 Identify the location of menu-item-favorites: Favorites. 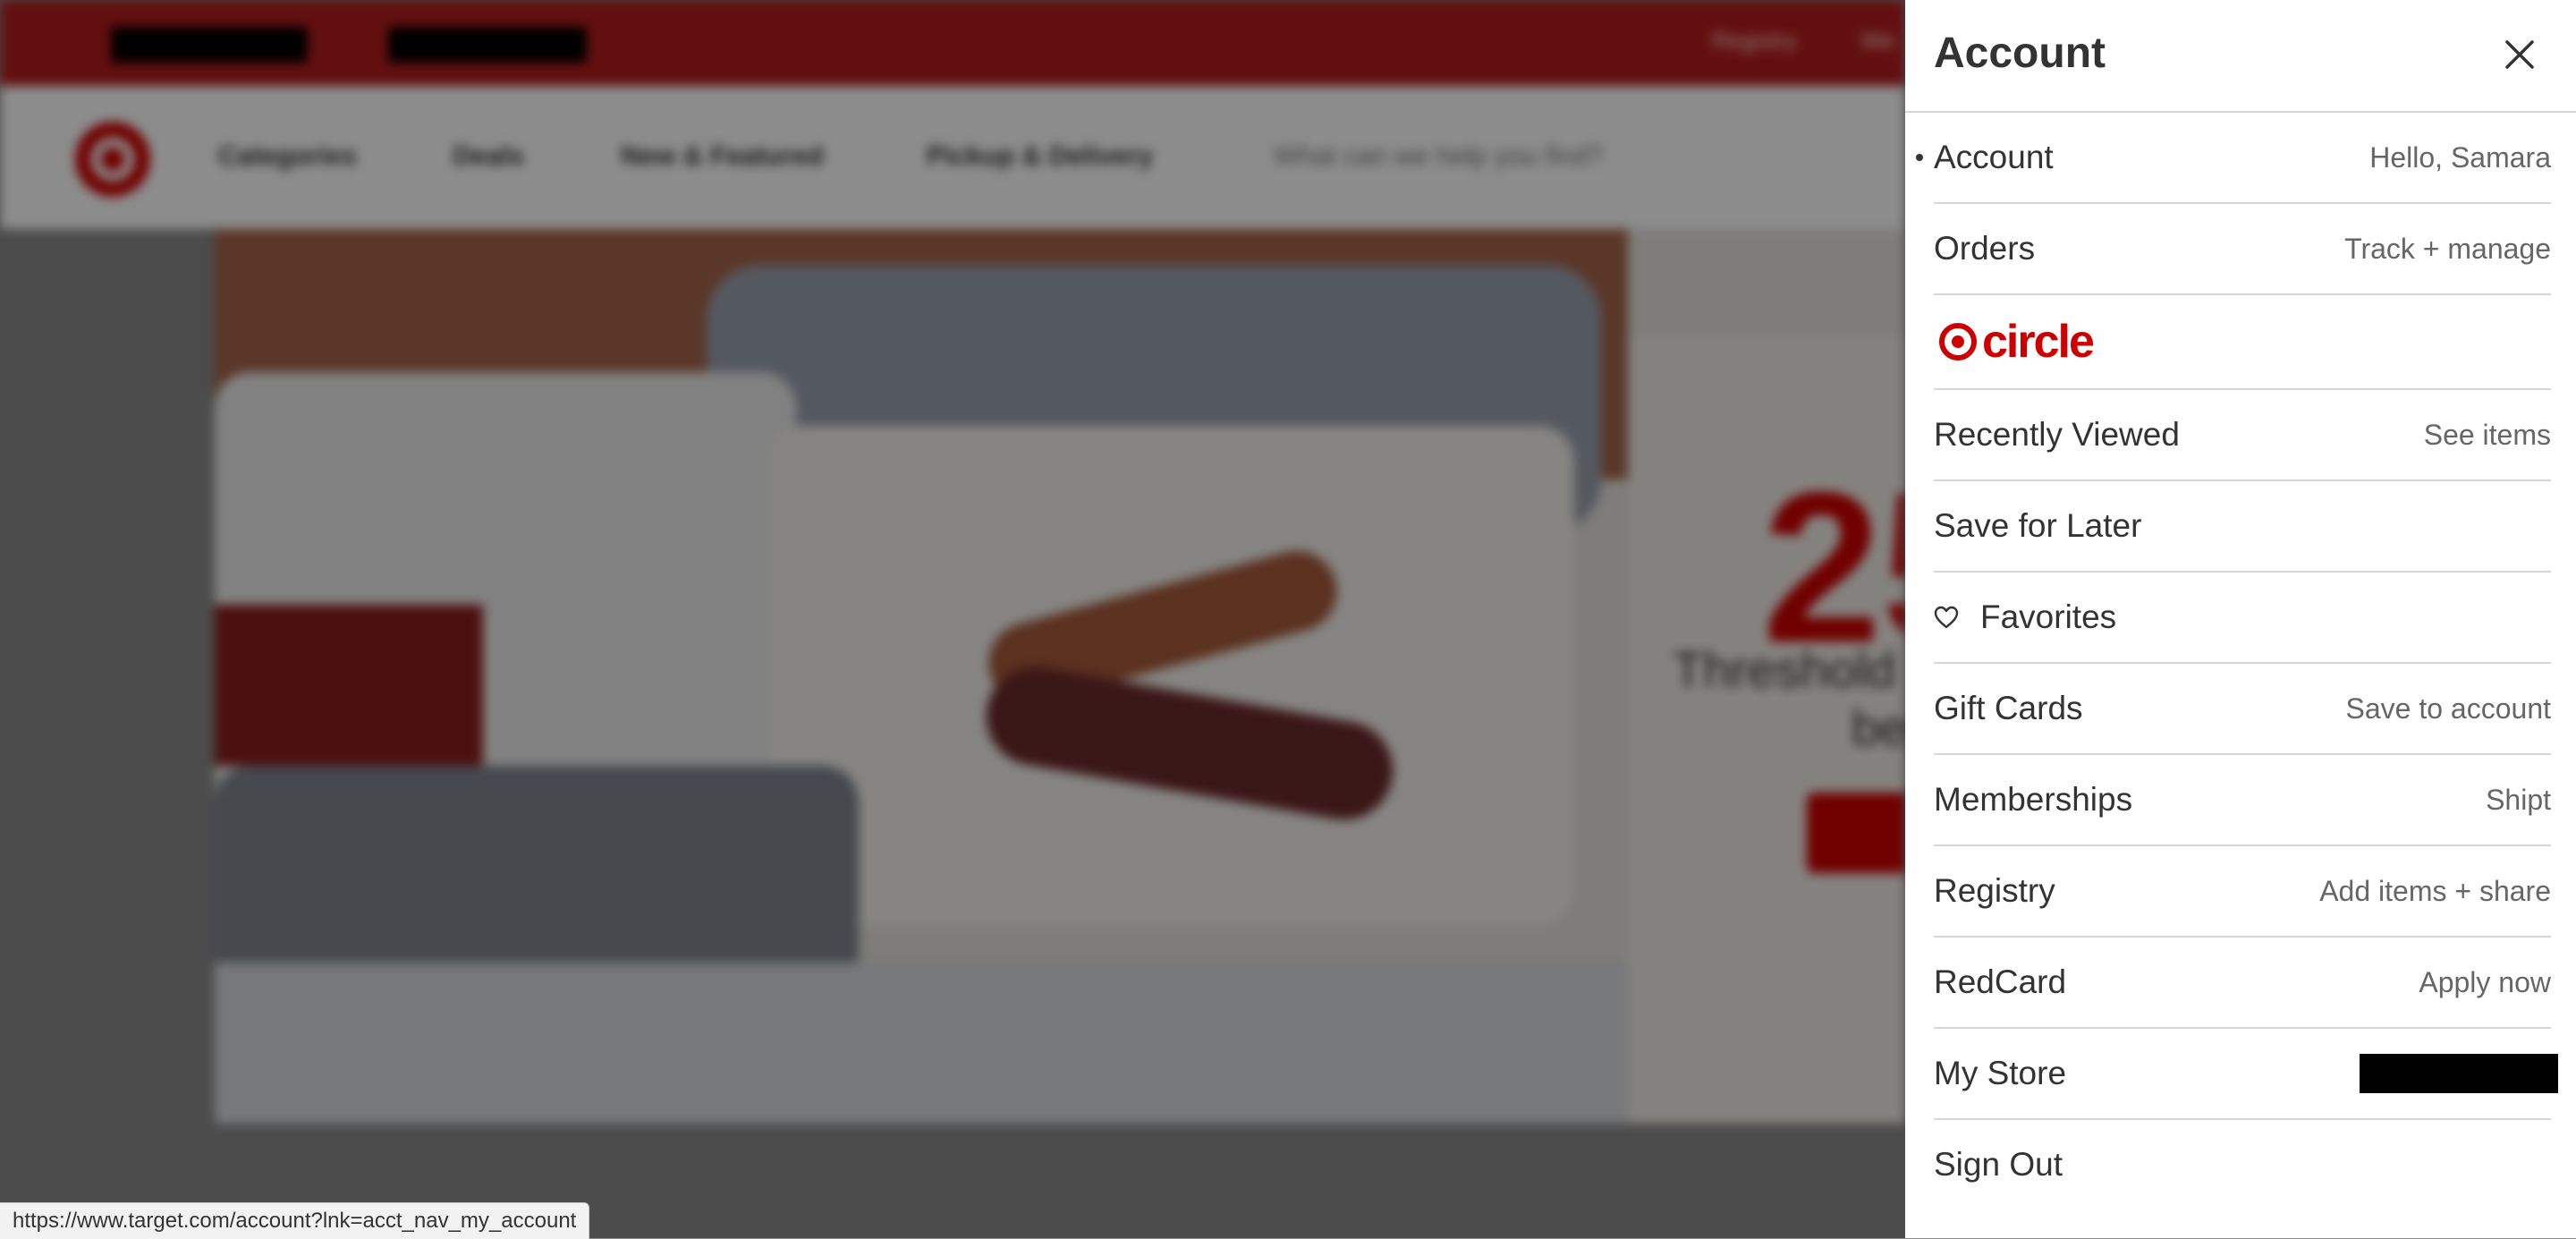
(2242, 618).